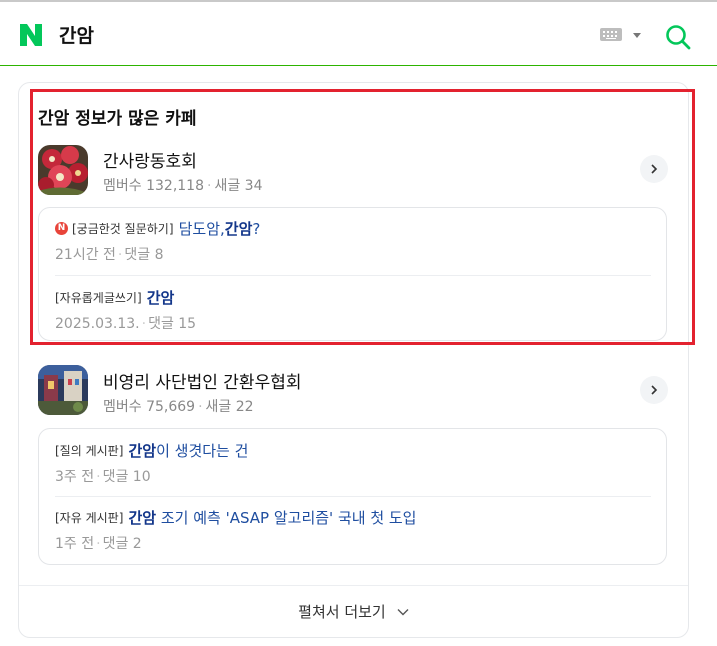 The image size is (717, 646). Describe the element at coordinates (144, 255) in the screenshot. I see `post-comments: 댓글 8` at that location.